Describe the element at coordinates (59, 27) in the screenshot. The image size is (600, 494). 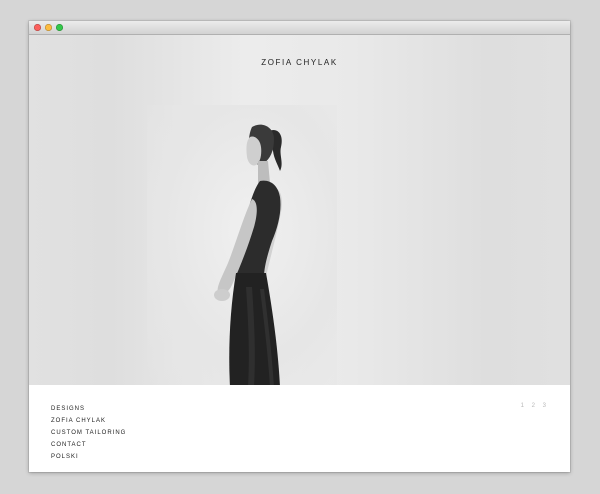
I see `zoom-window-button` at that location.